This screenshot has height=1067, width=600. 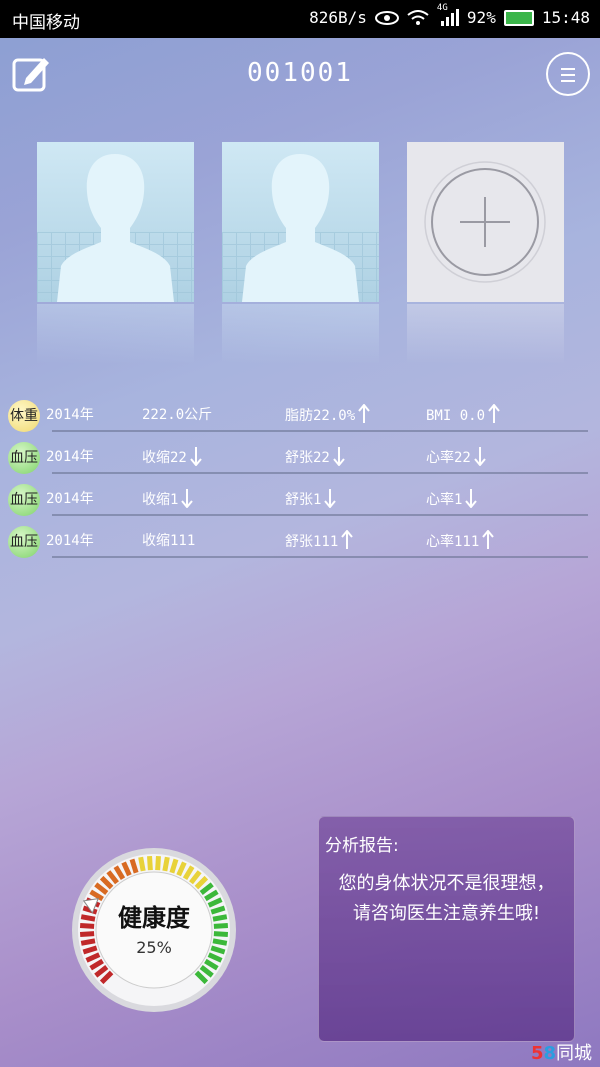 What do you see at coordinates (565, 17) in the screenshot?
I see `clock: 15:48` at bounding box center [565, 17].